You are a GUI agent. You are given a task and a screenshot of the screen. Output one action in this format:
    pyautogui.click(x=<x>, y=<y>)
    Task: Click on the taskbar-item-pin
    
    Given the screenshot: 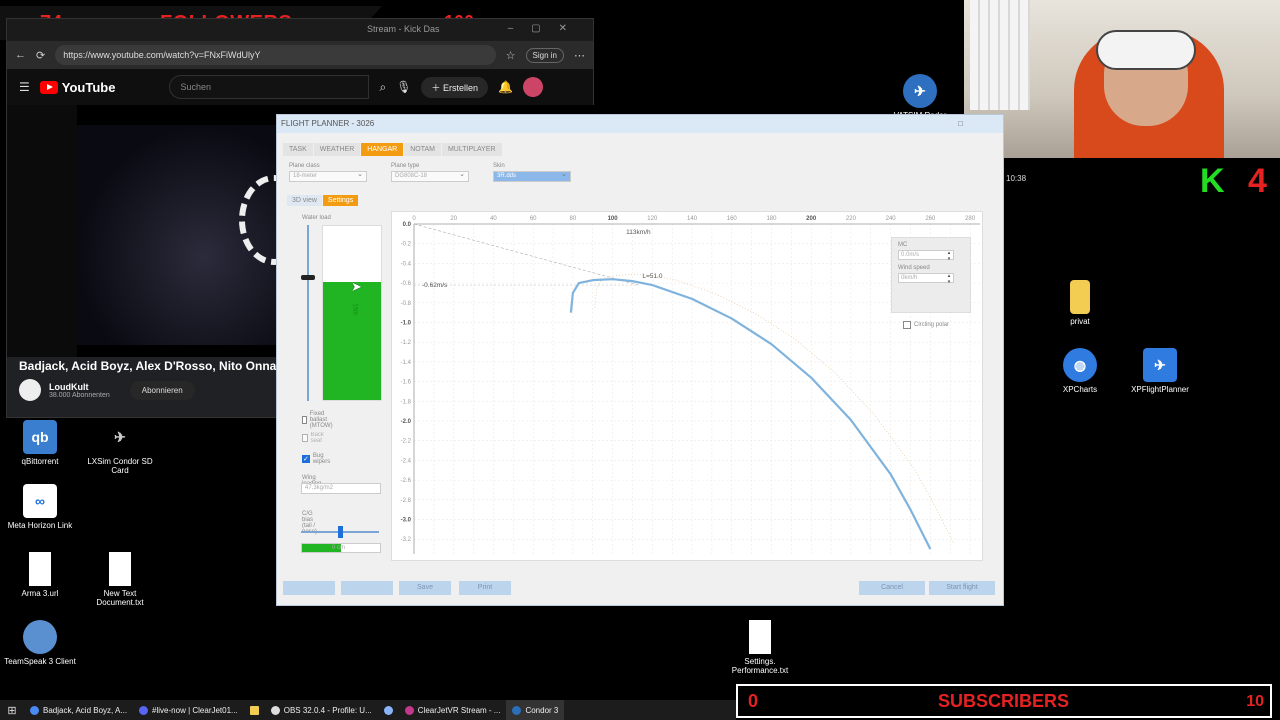 What is the action you would take?
    pyautogui.click(x=388, y=710)
    